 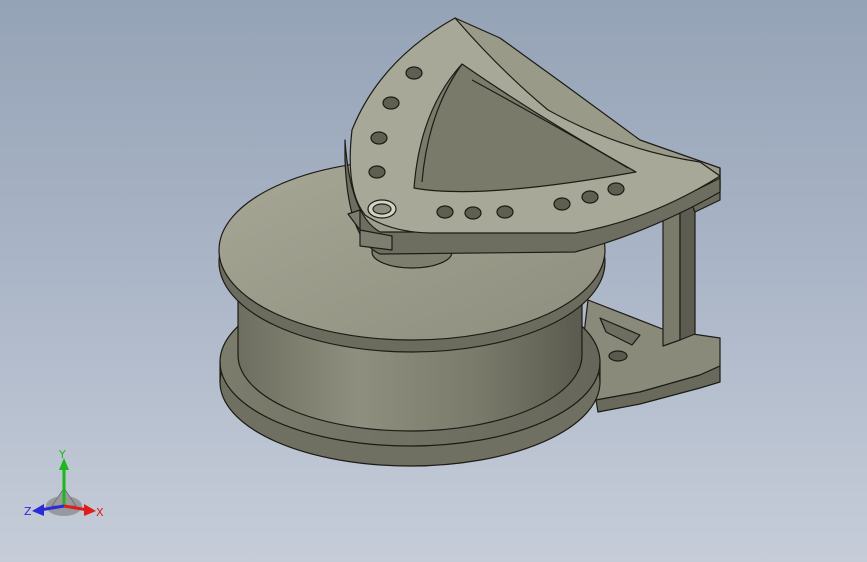 I want to click on z-axis-arrow-icon, so click(x=38, y=510).